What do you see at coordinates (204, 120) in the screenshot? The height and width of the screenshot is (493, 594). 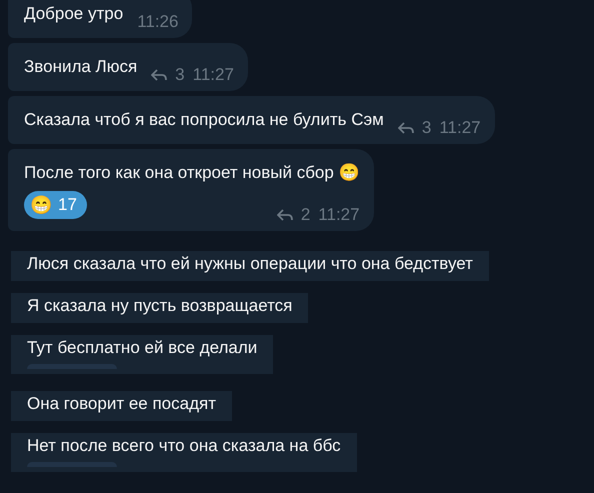 I see `message-text: Сказала чтоб я вас попросила не булить Сэм` at bounding box center [204, 120].